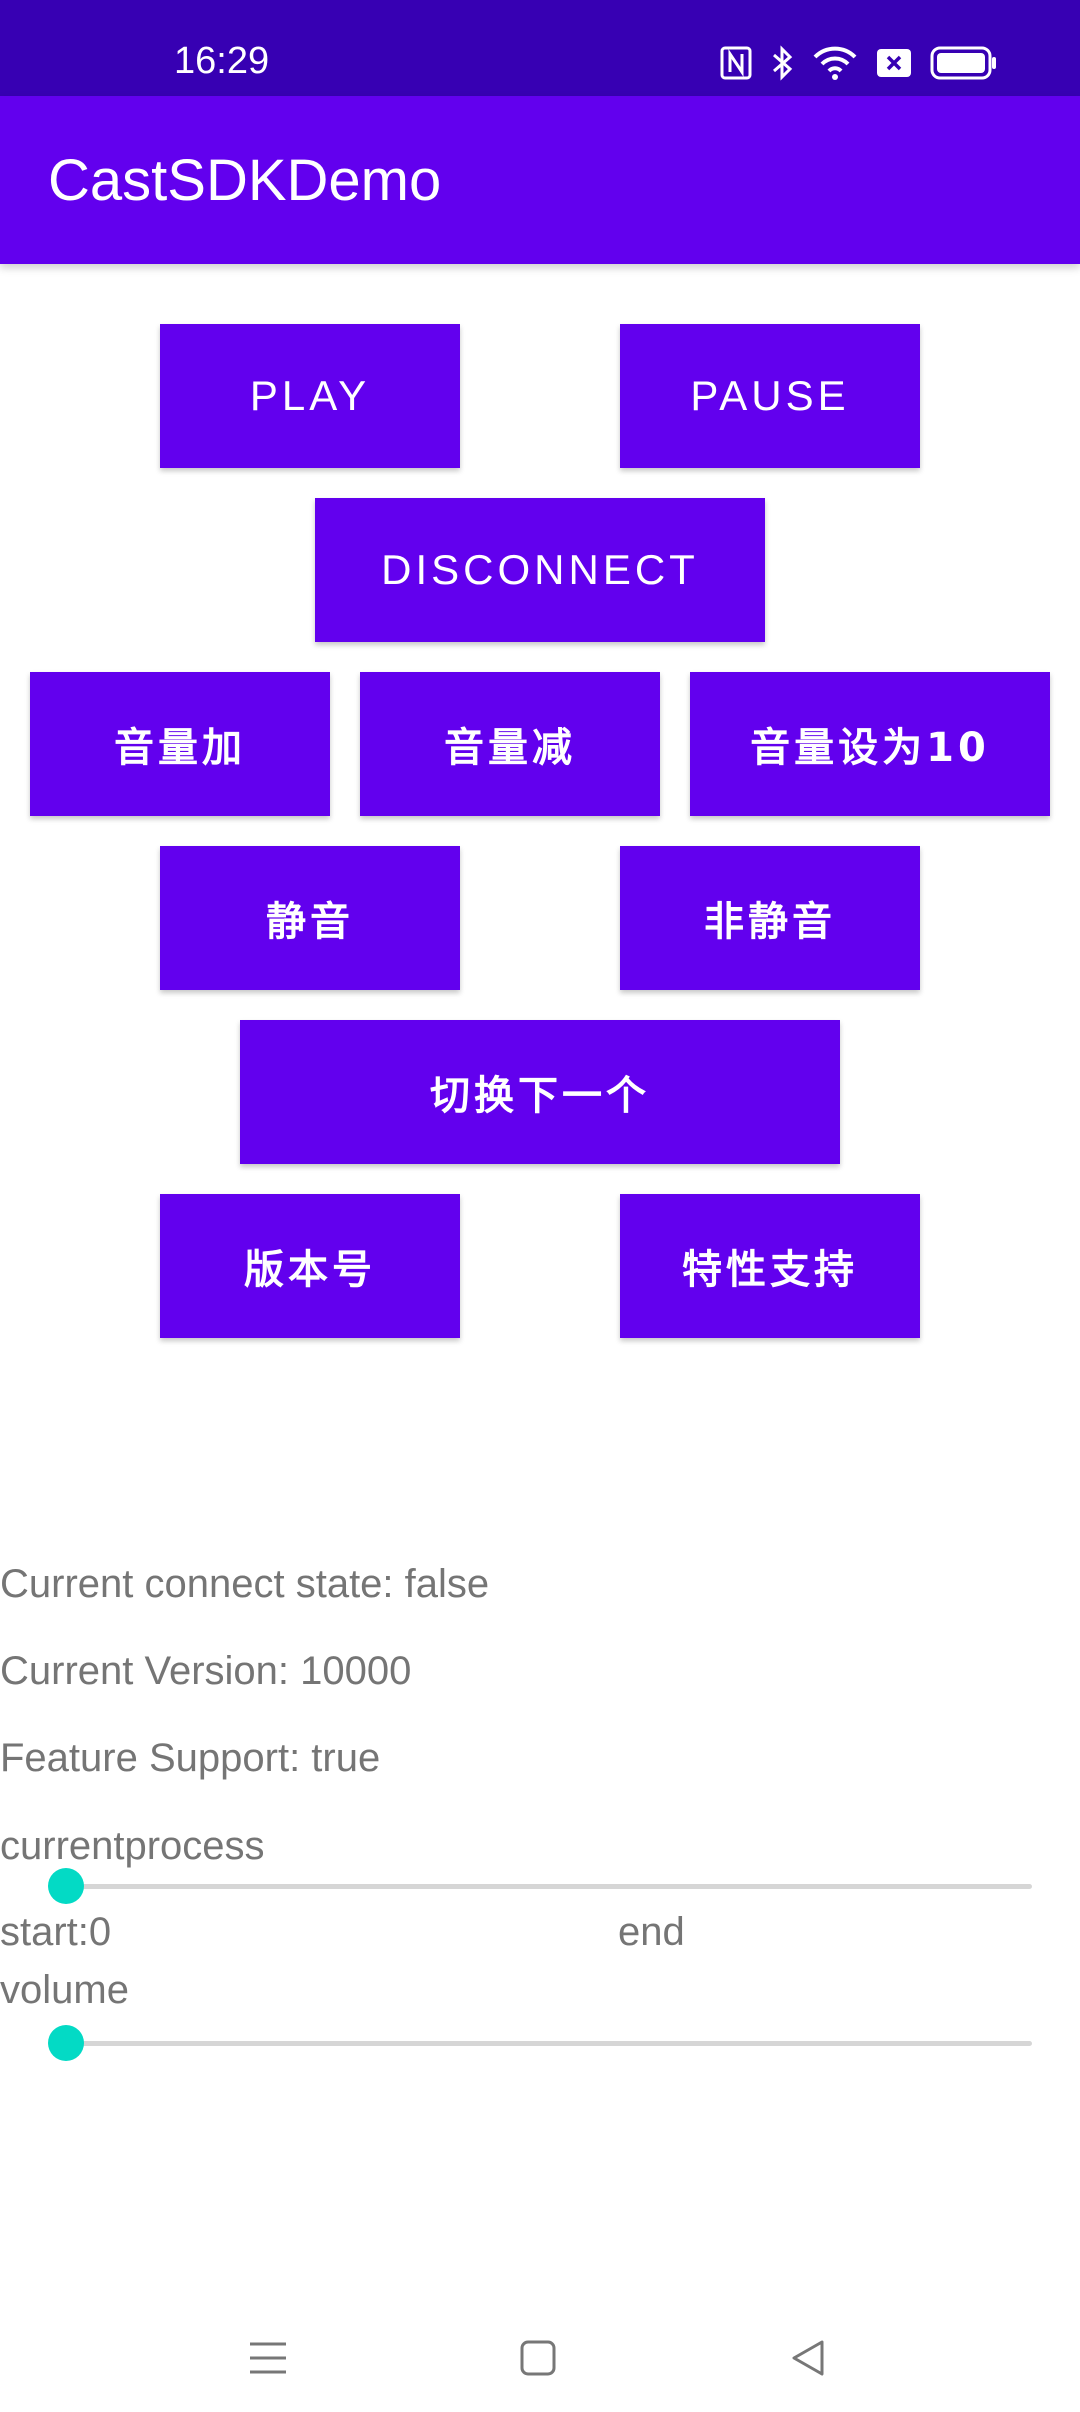 This screenshot has width=1080, height=2412. What do you see at coordinates (222, 61) in the screenshot?
I see `status-time: 16:29` at bounding box center [222, 61].